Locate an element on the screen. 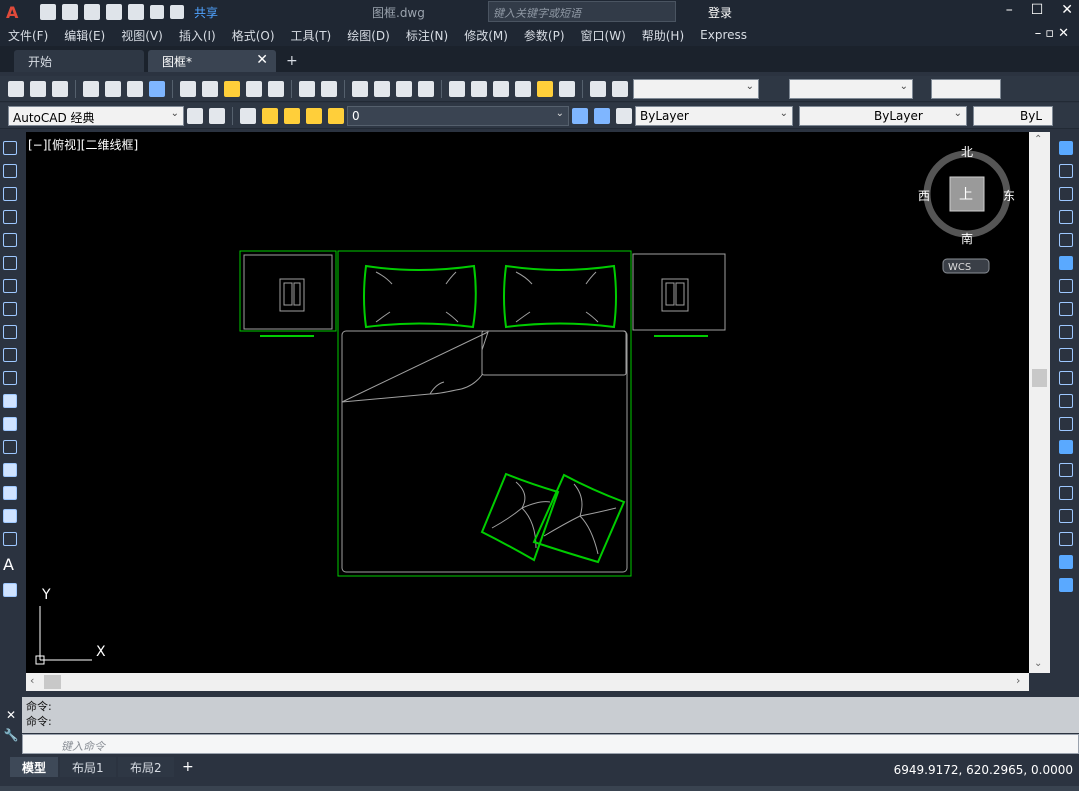  text-style-icon is located at coordinates (620, 88).